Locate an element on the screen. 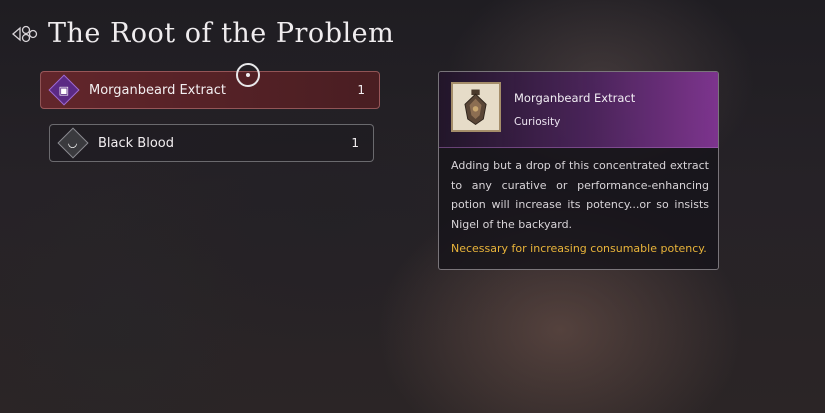 The width and height of the screenshot is (825, 413). item-name: Black Blood is located at coordinates (136, 143).